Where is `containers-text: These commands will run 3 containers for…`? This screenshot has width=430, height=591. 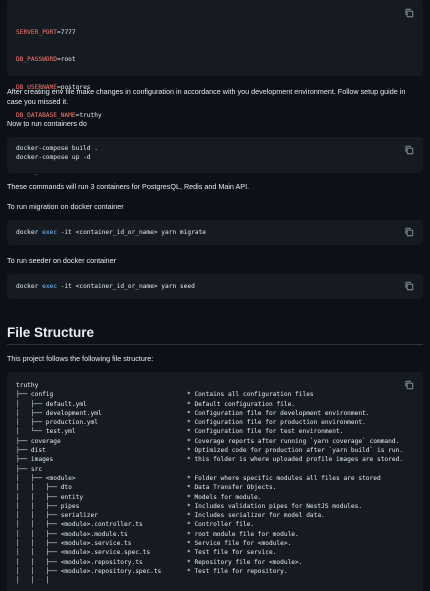 containers-text: These commands will run 3 containers for… is located at coordinates (128, 186).